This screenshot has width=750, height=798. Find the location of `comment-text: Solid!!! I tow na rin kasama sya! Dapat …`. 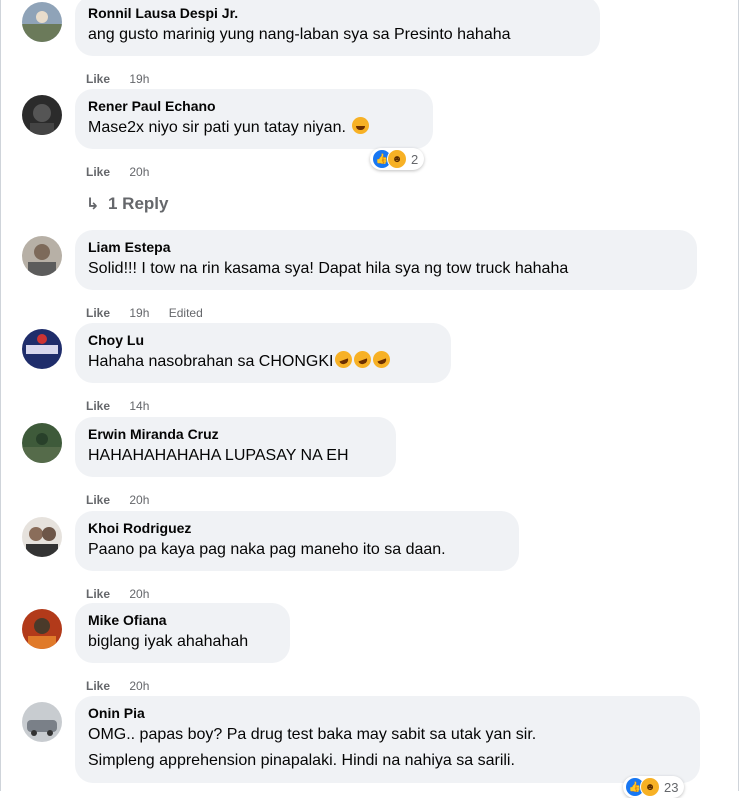

comment-text: Solid!!! I tow na rin kasama sya! Dapat … is located at coordinates (328, 268).